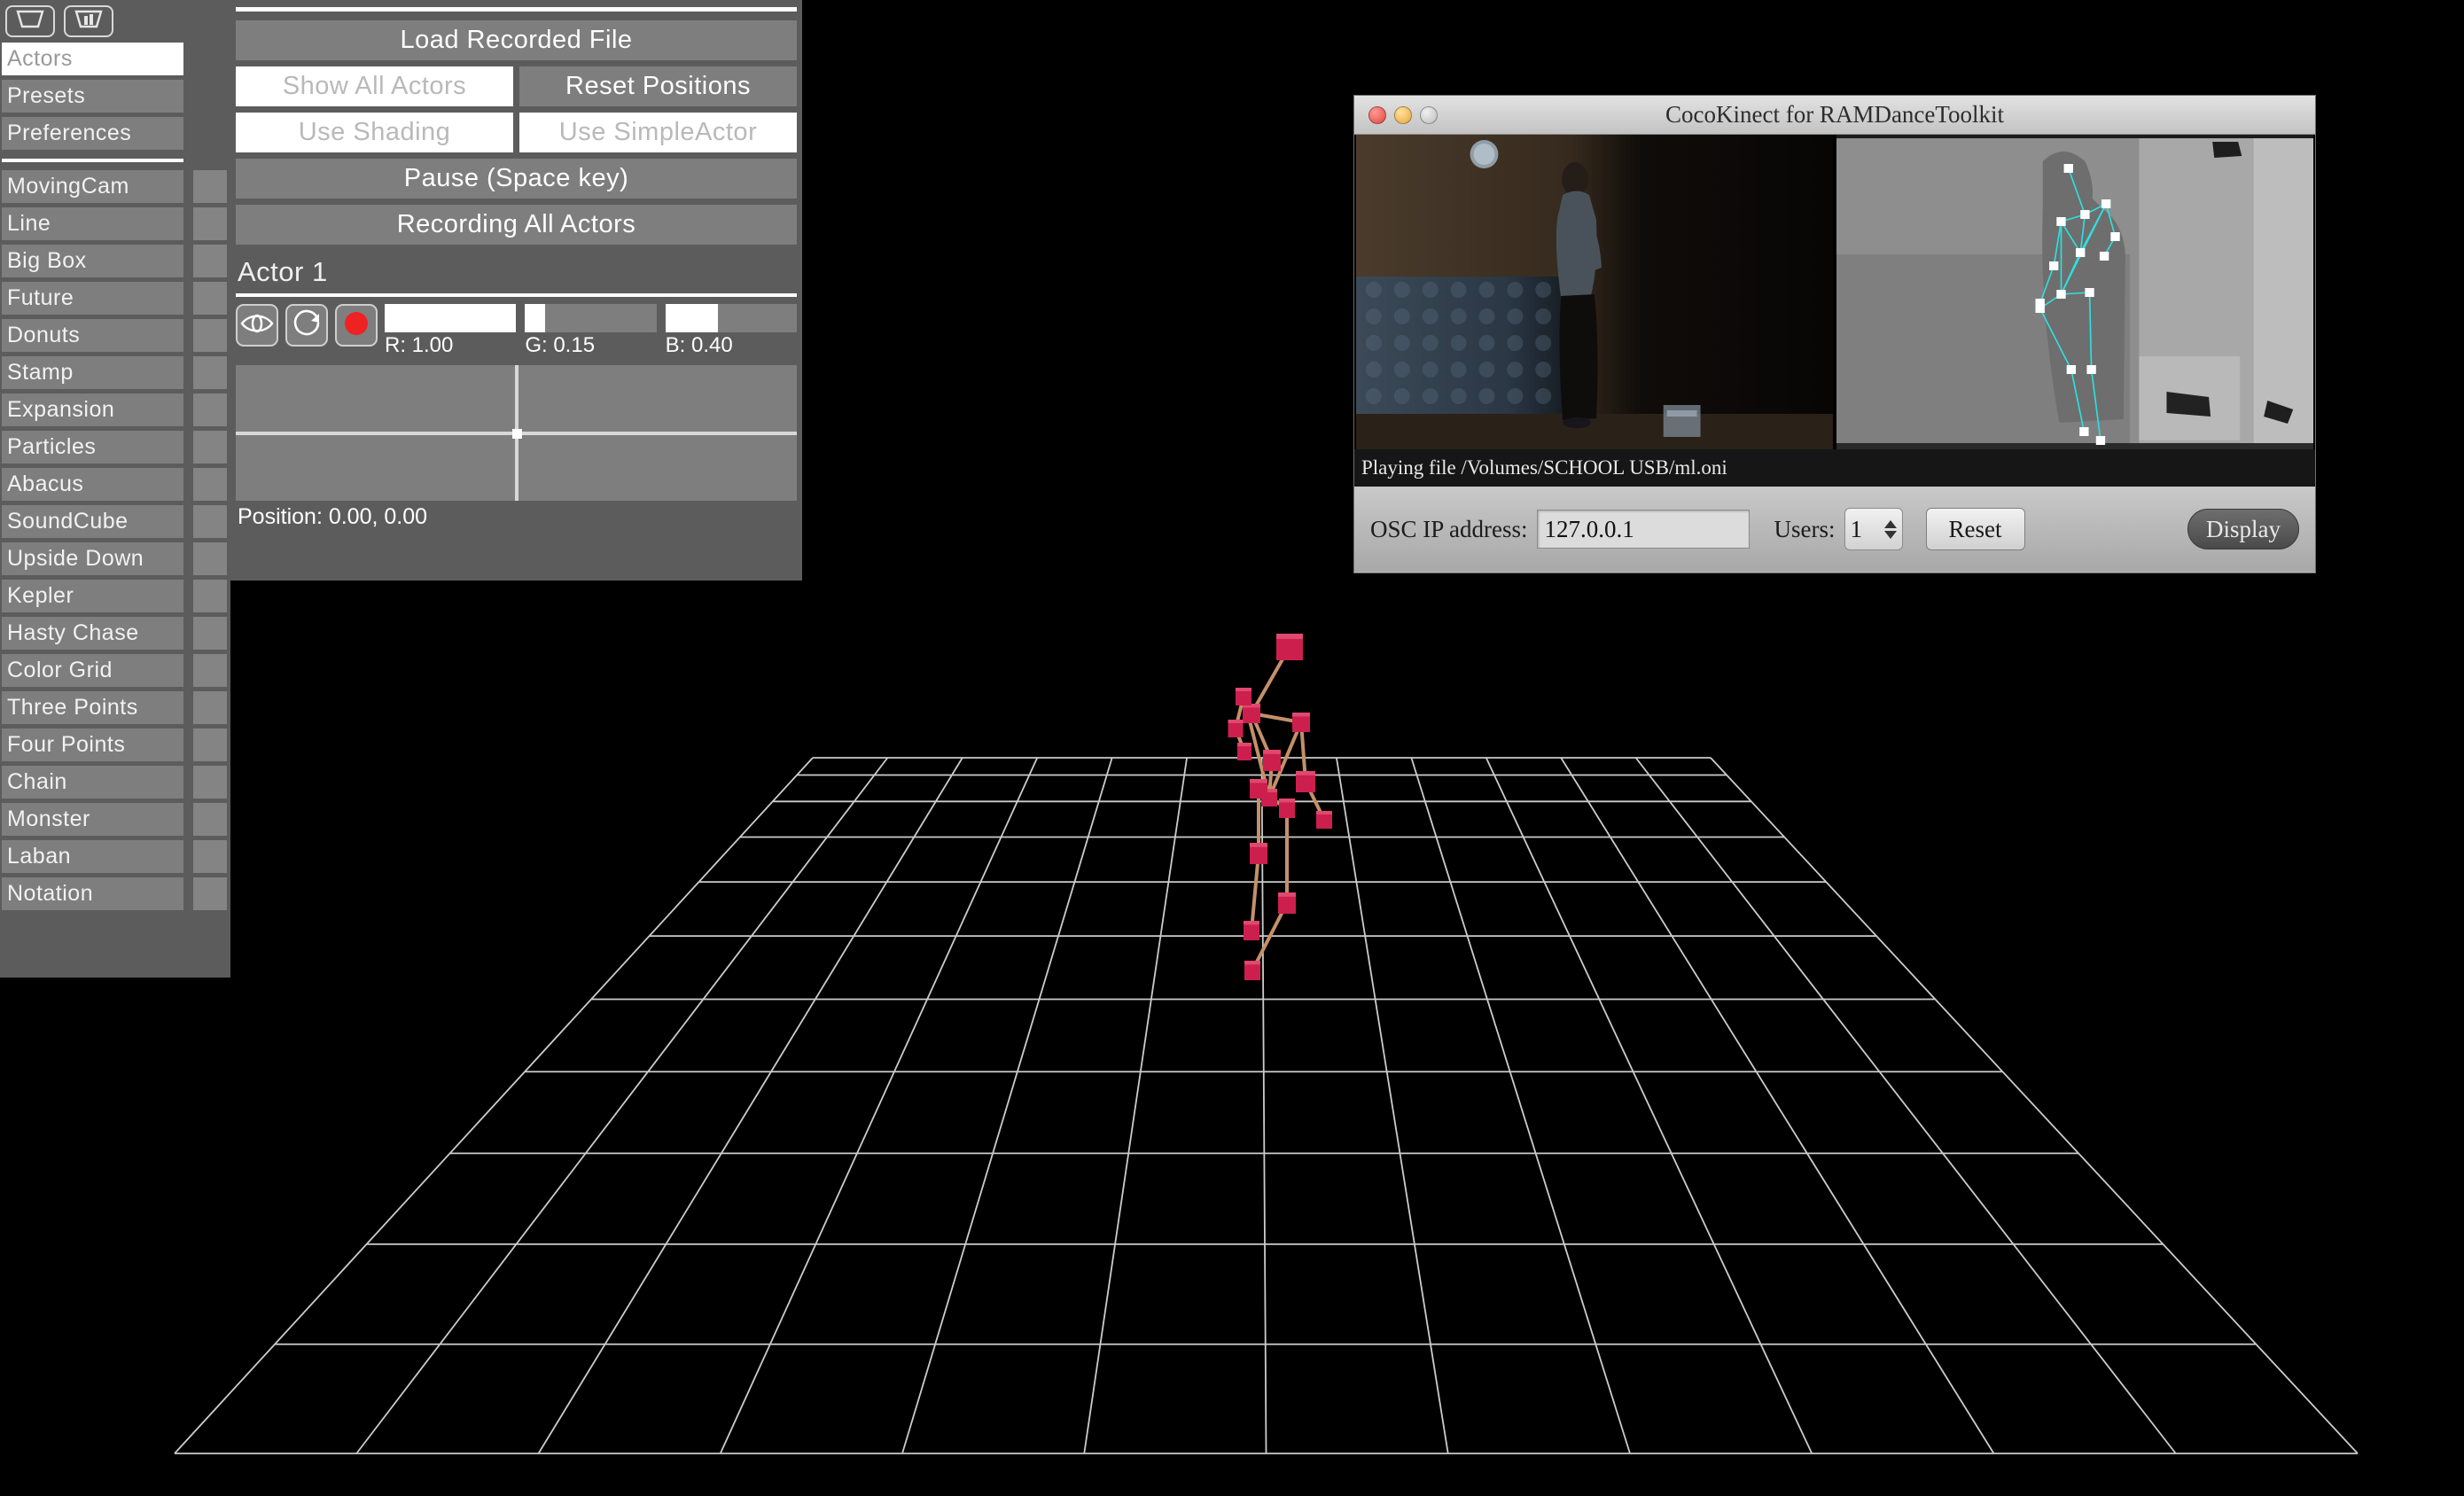 The image size is (2464, 1496). What do you see at coordinates (560, 345) in the screenshot?
I see `green-slider-label: G: 0.15` at bounding box center [560, 345].